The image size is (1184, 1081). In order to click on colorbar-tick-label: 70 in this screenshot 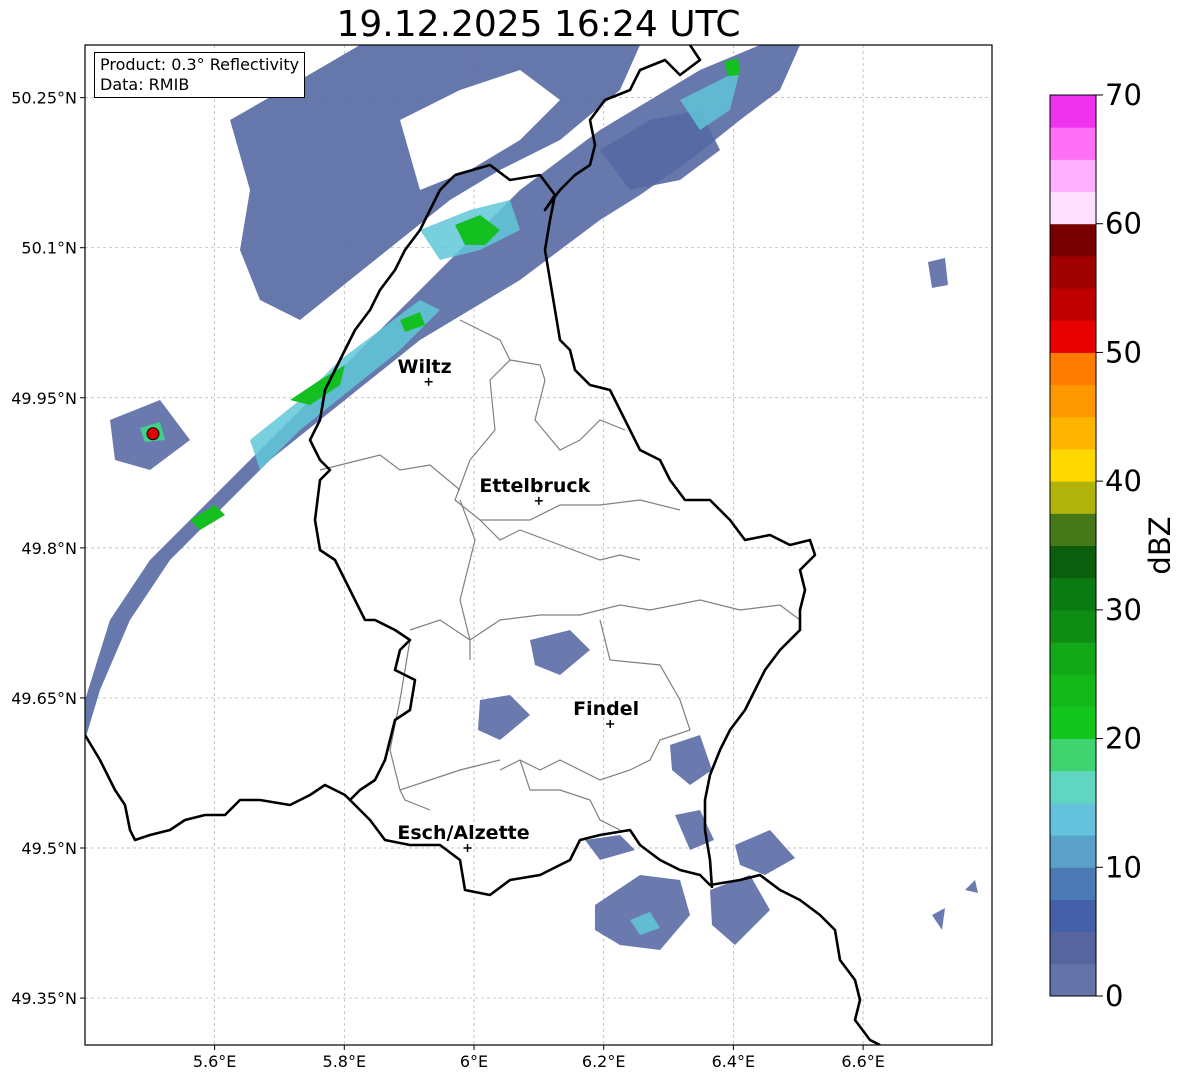, I will do `click(1123, 95)`.